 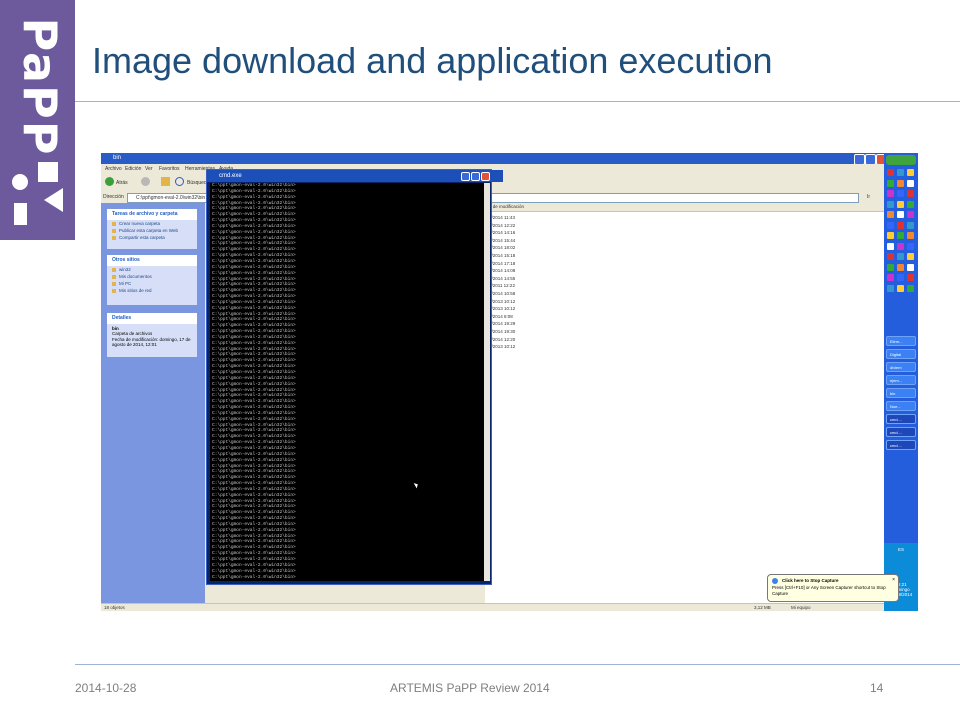 I want to click on list-item: 7/2014 19:30, so click(x=502, y=331).